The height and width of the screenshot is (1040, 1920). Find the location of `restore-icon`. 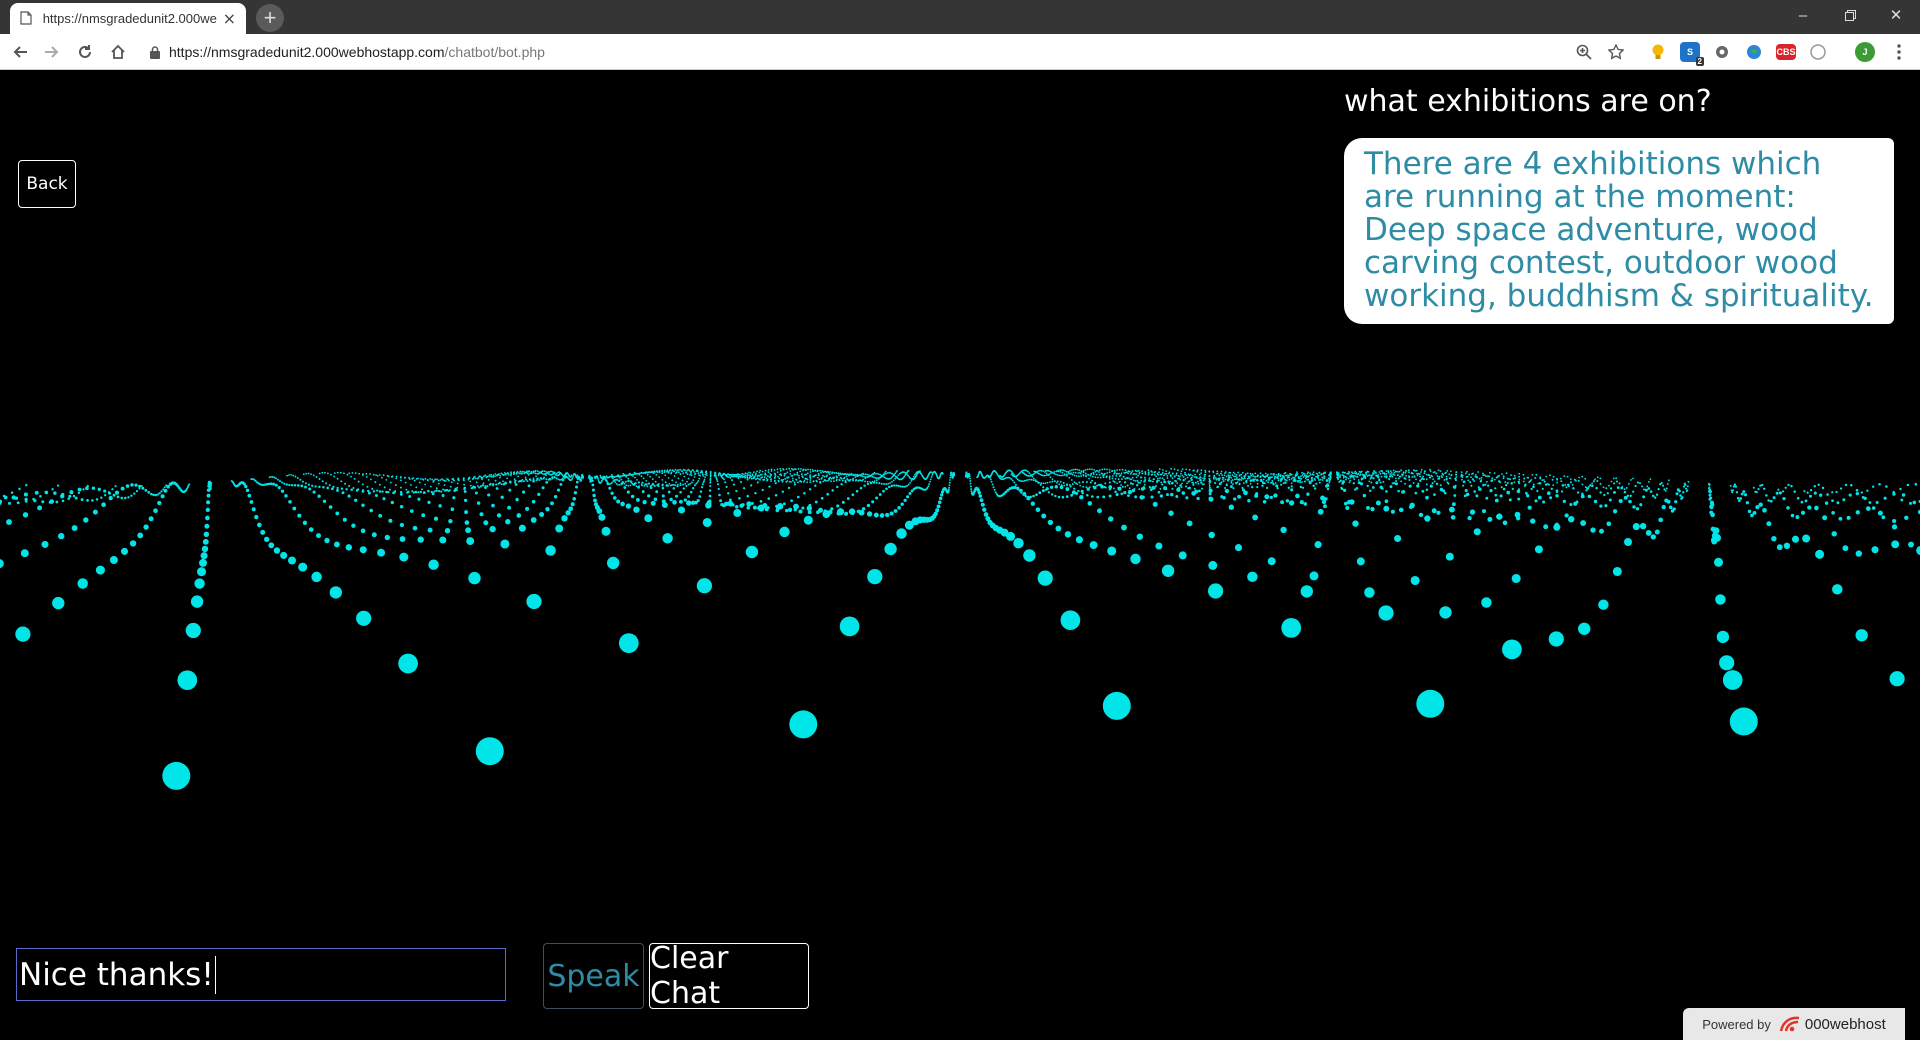

restore-icon is located at coordinates (1850, 15).